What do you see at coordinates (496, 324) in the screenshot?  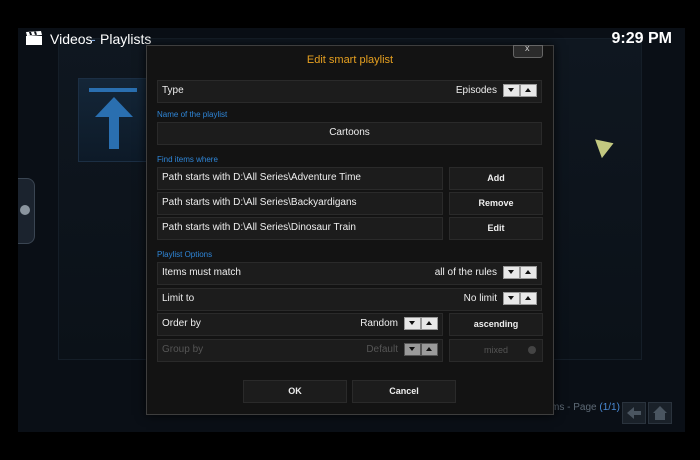 I see `order-direction-button: ascending` at bounding box center [496, 324].